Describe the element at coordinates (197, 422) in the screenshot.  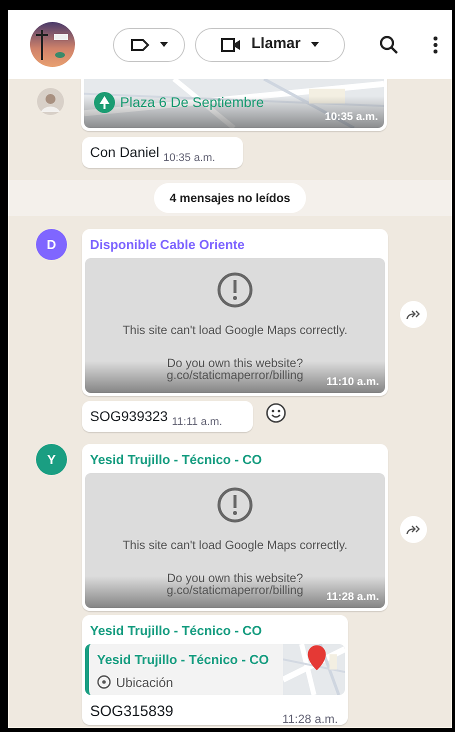
I see `timestamp: 11:11 a.m.` at that location.